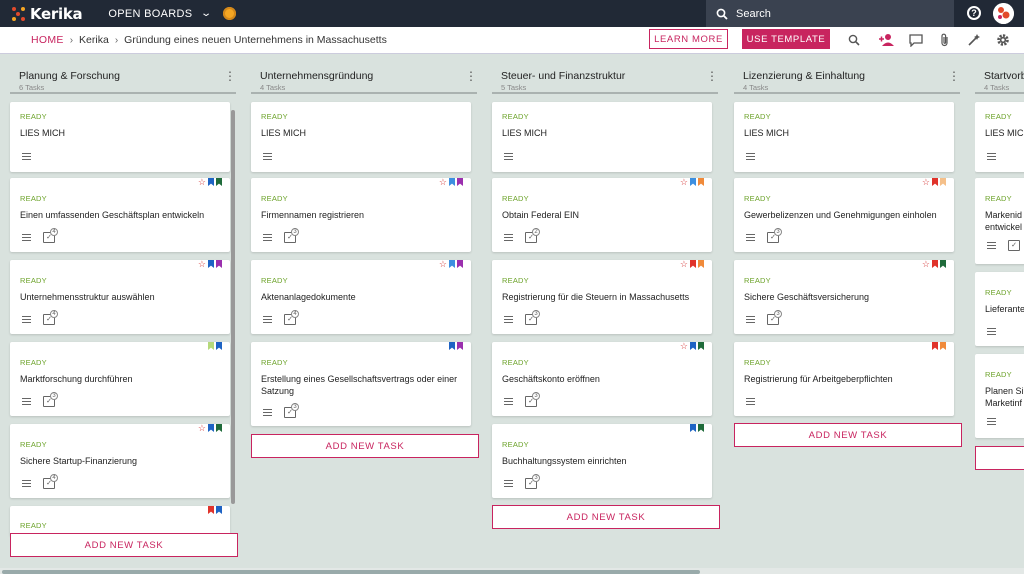 The image size is (1024, 574). What do you see at coordinates (854, 40) in the screenshot?
I see `search-board-icon` at bounding box center [854, 40].